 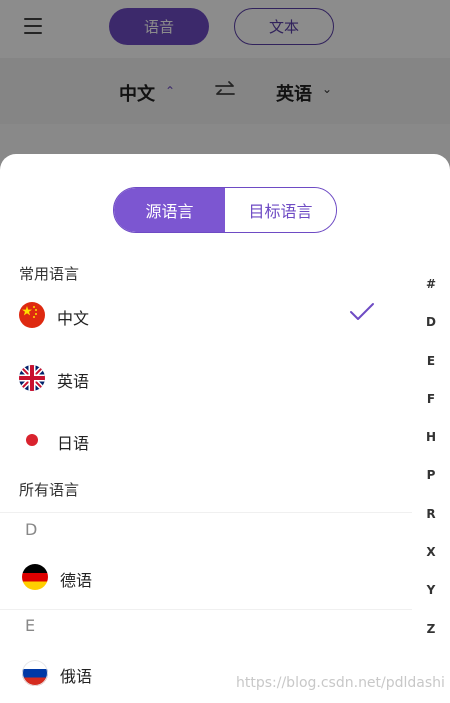 What do you see at coordinates (35, 577) in the screenshot?
I see `de-flag-icon` at bounding box center [35, 577].